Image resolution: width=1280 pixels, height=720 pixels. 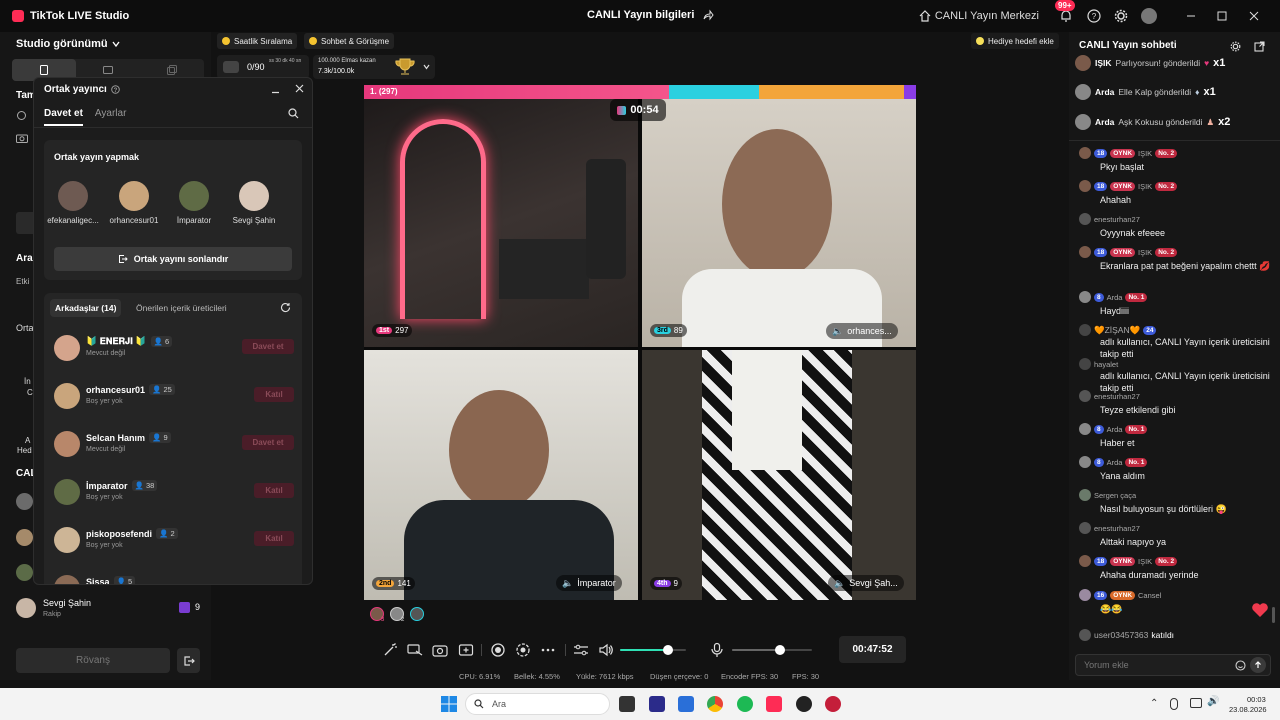 I want to click on add-source-icon, so click(x=466, y=650).